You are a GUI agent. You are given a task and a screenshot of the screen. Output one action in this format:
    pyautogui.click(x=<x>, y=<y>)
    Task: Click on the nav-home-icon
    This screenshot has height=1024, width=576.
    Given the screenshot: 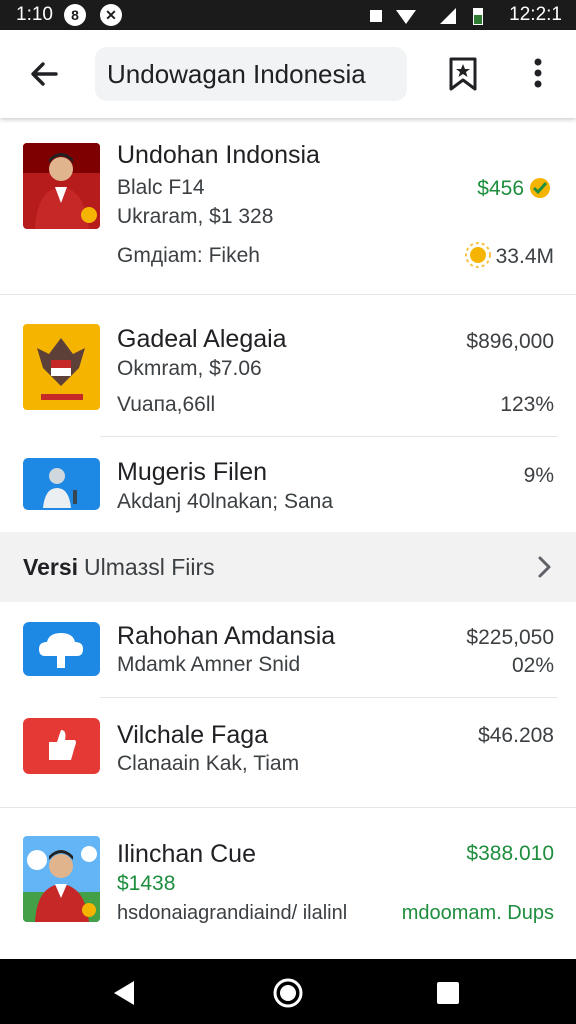 What is the action you would take?
    pyautogui.click(x=288, y=993)
    